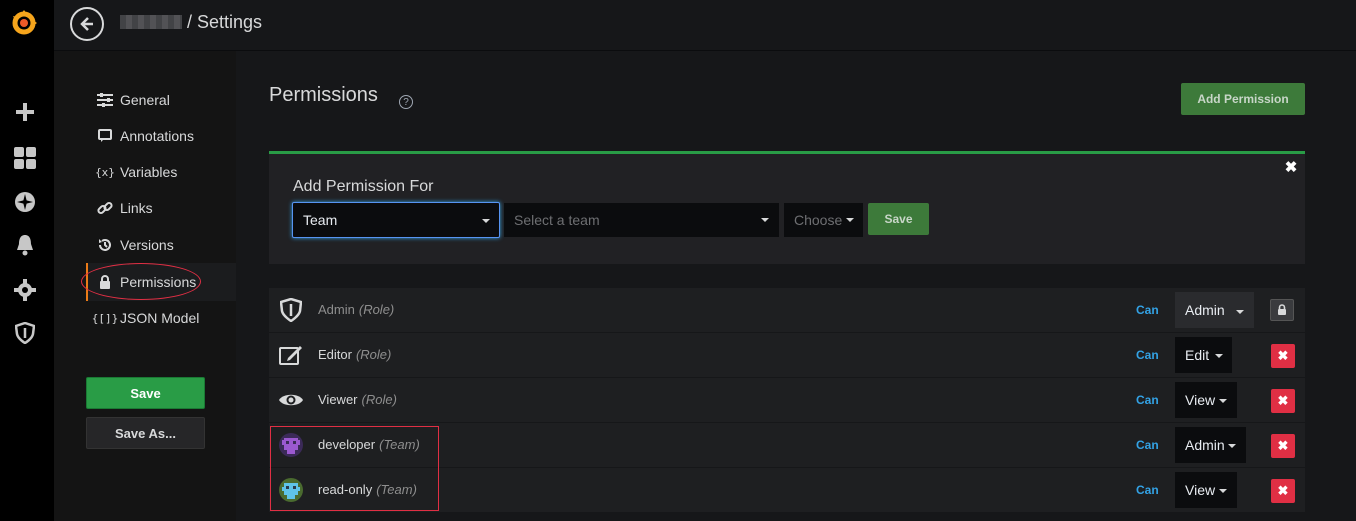 This screenshot has height=521, width=1356. What do you see at coordinates (898, 219) in the screenshot?
I see `panel-save-button: Save` at bounding box center [898, 219].